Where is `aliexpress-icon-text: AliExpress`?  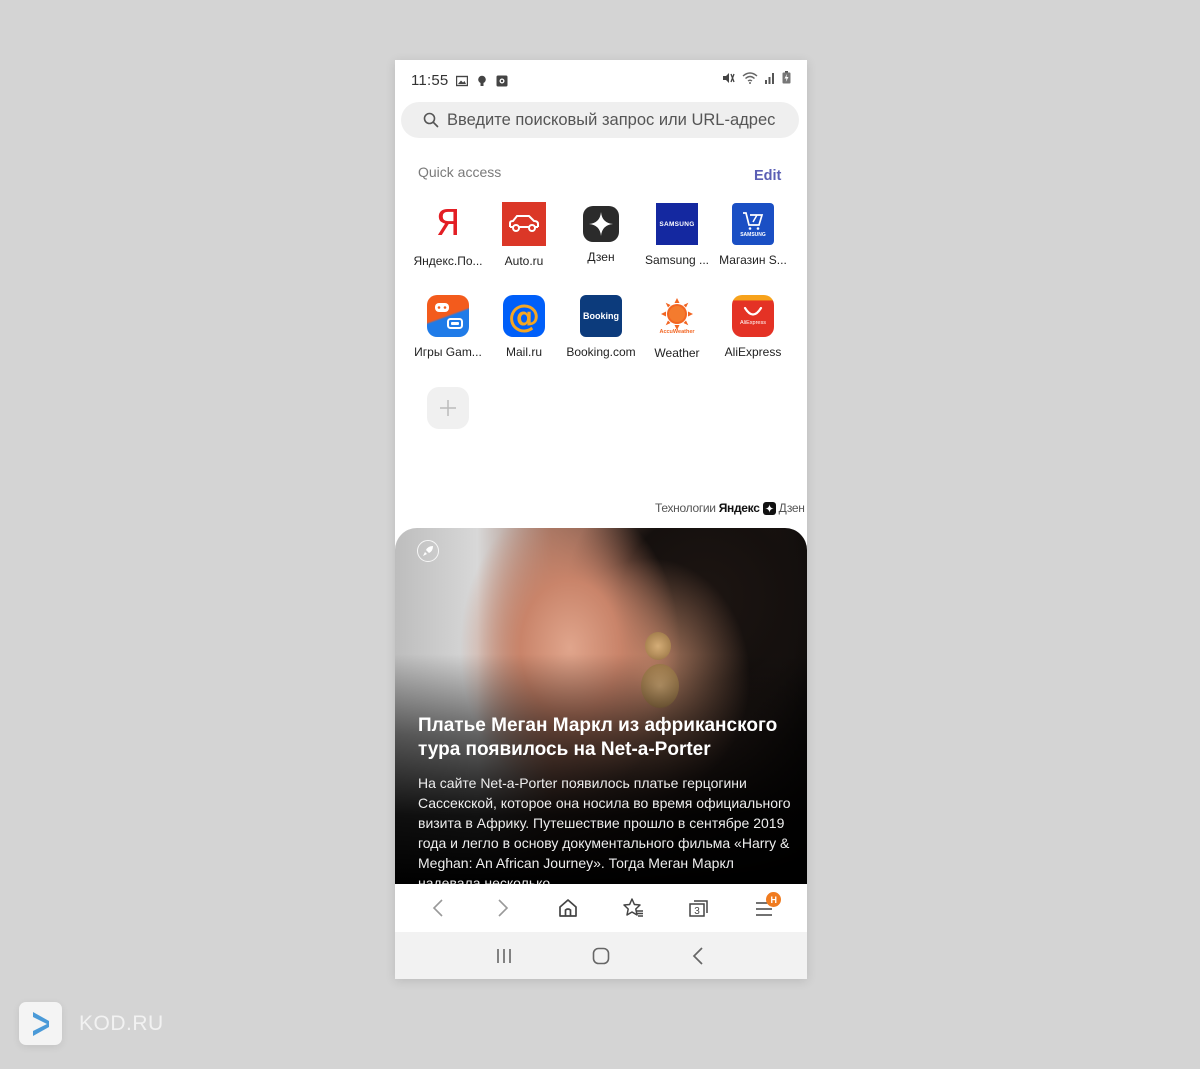
aliexpress-icon-text: AliExpress is located at coordinates (753, 322).